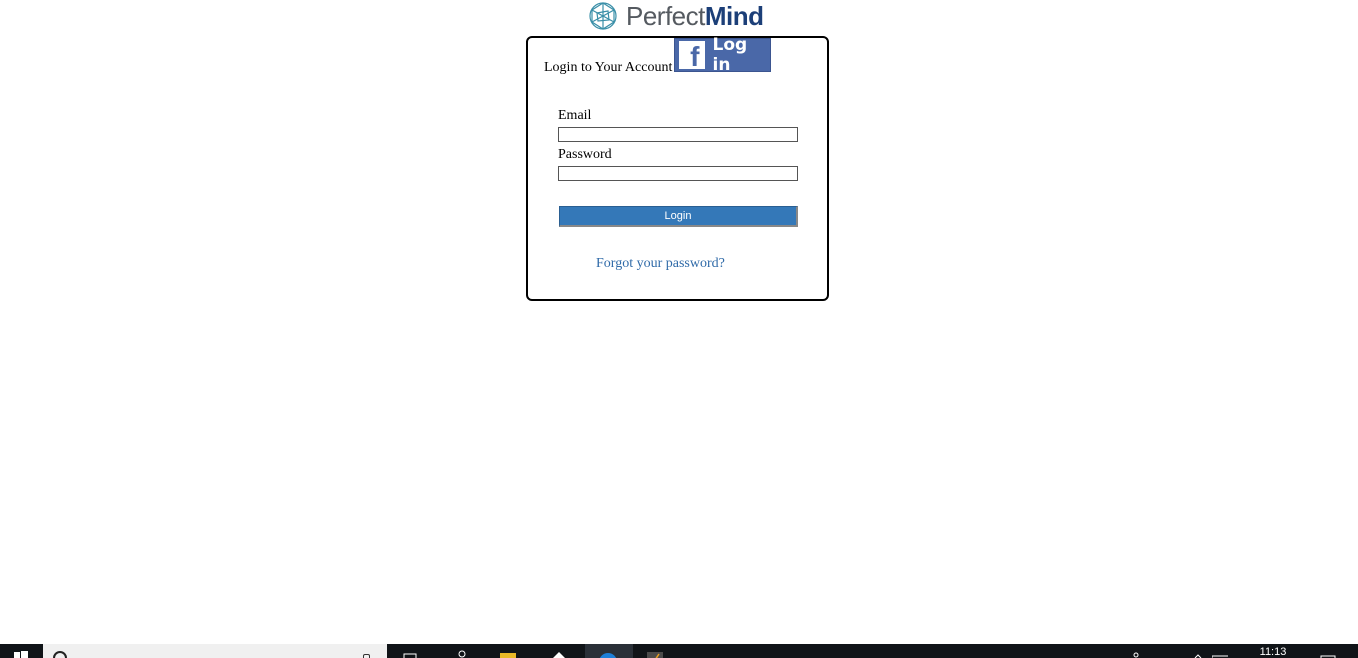 The height and width of the screenshot is (658, 1358). Describe the element at coordinates (655, 654) in the screenshot. I see `app-icon` at that location.